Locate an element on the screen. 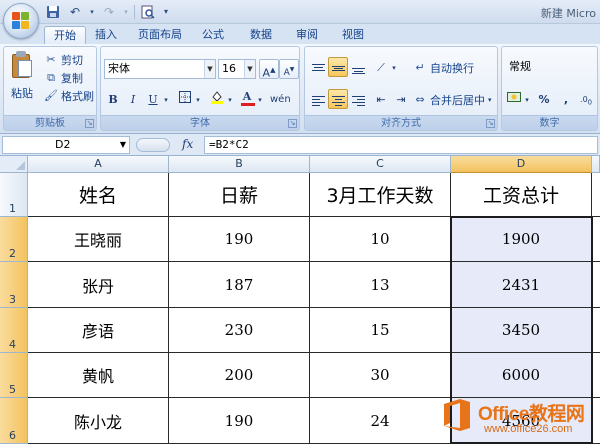 Image resolution: width=600 pixels, height=444 pixels. tab-home: 开始 is located at coordinates (65, 35).